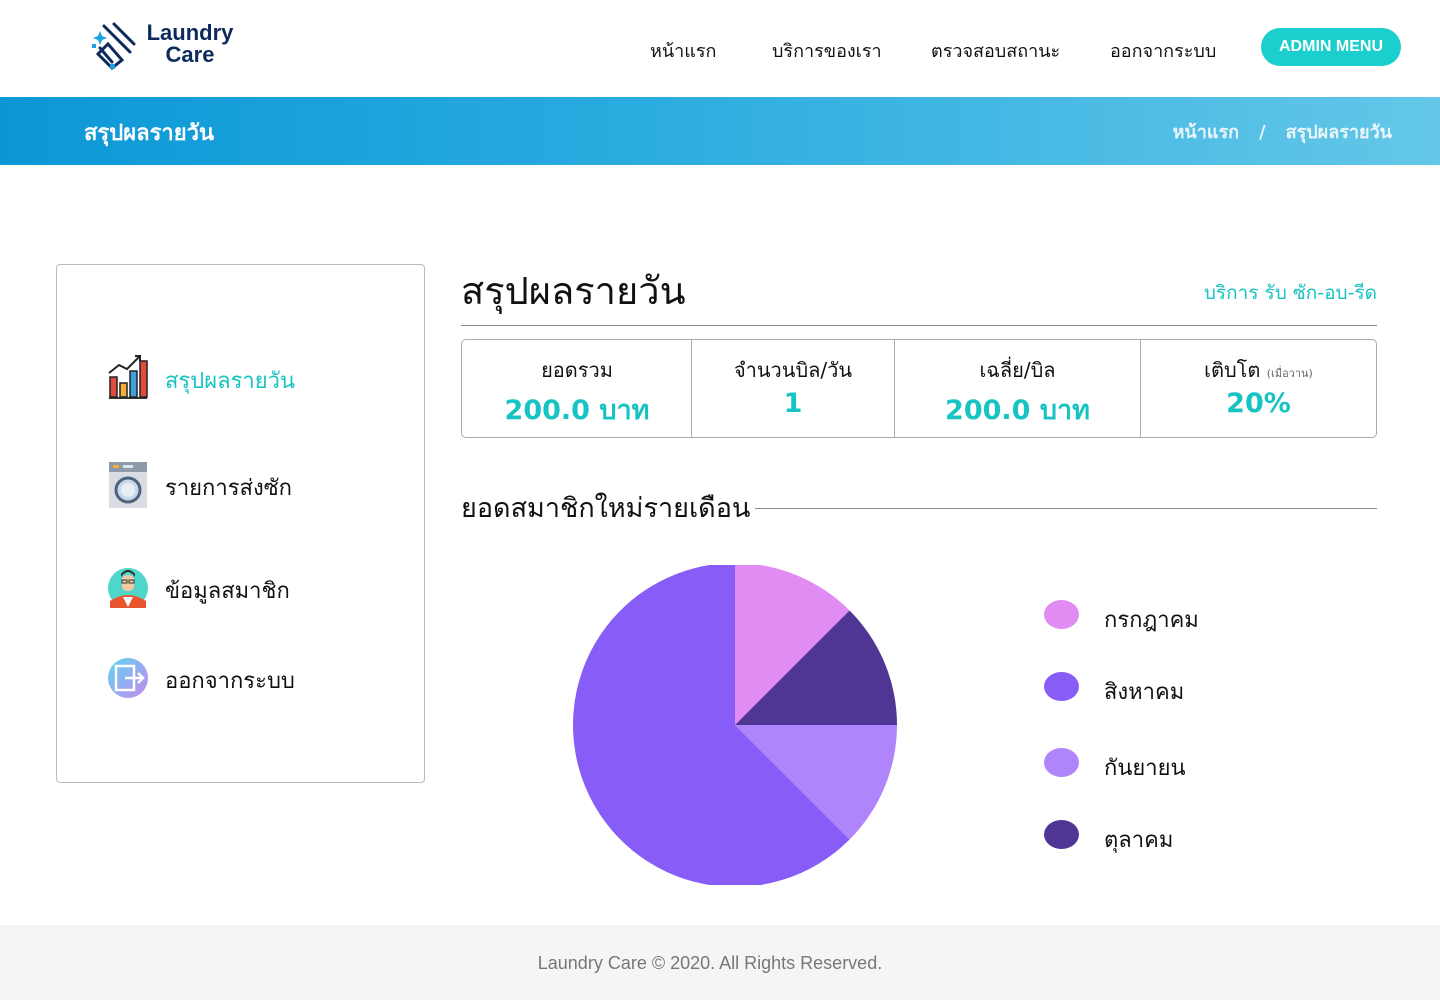 This screenshot has height=1000, width=1440. What do you see at coordinates (577, 388) in the screenshot?
I see `stat-total: ยอดรวม 200.0 บาท` at bounding box center [577, 388].